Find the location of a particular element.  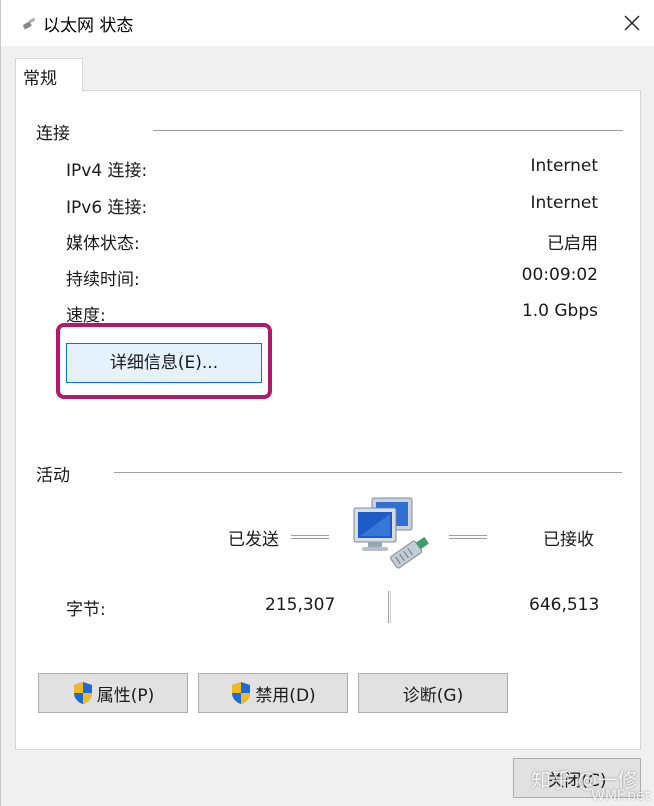

activity-divider is located at coordinates (368, 472).